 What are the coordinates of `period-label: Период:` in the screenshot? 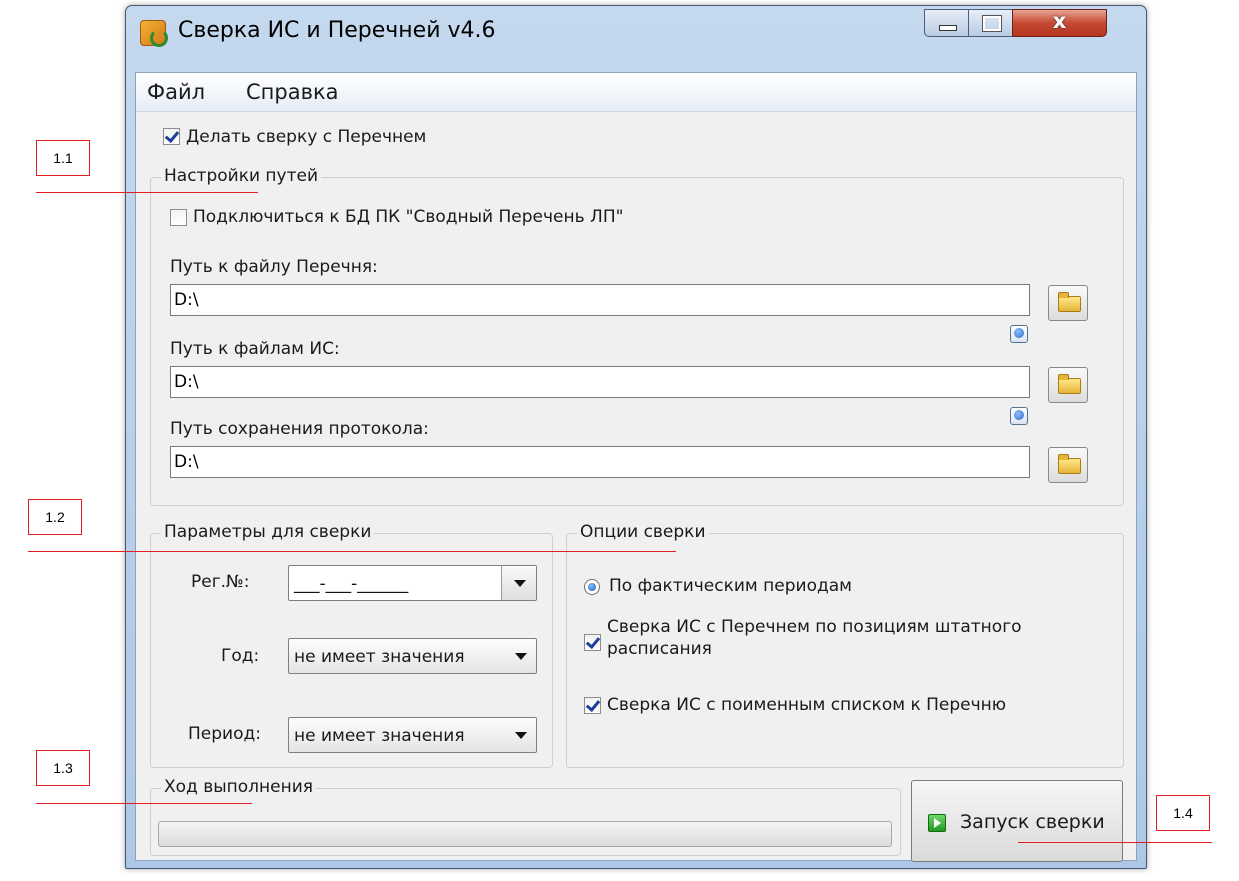 It's located at (224, 734).